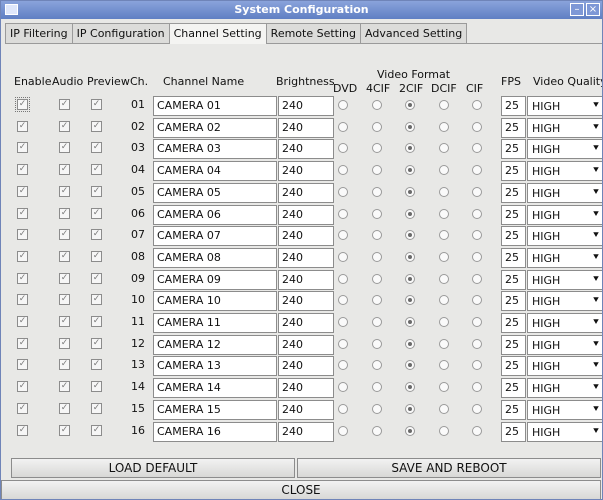 The width and height of the screenshot is (603, 500). I want to click on channel-name-input: CAMERA 02, so click(215, 127).